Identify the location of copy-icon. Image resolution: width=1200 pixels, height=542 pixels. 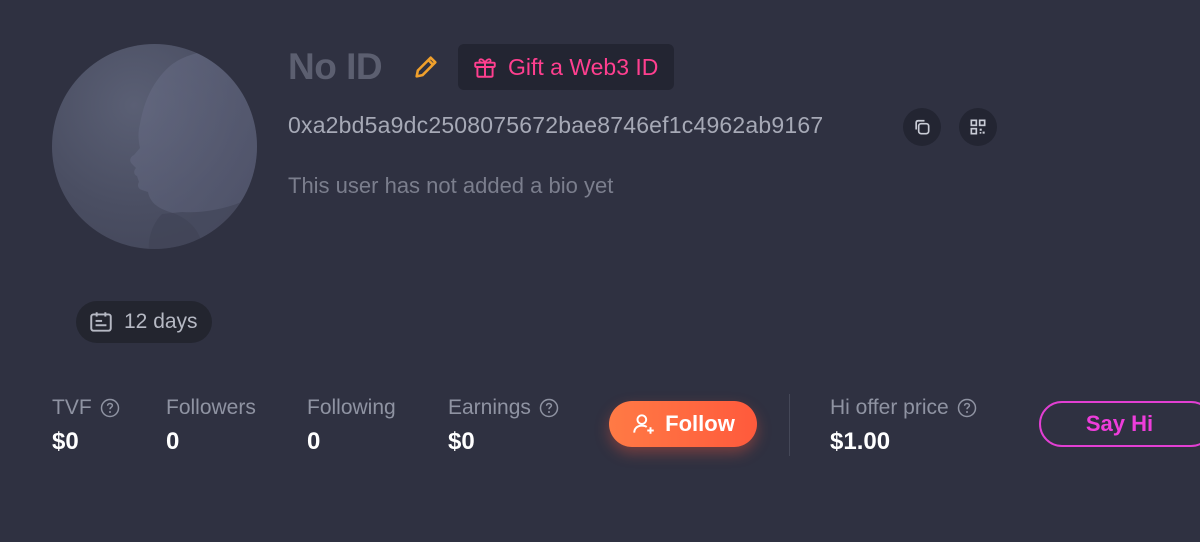
(922, 127).